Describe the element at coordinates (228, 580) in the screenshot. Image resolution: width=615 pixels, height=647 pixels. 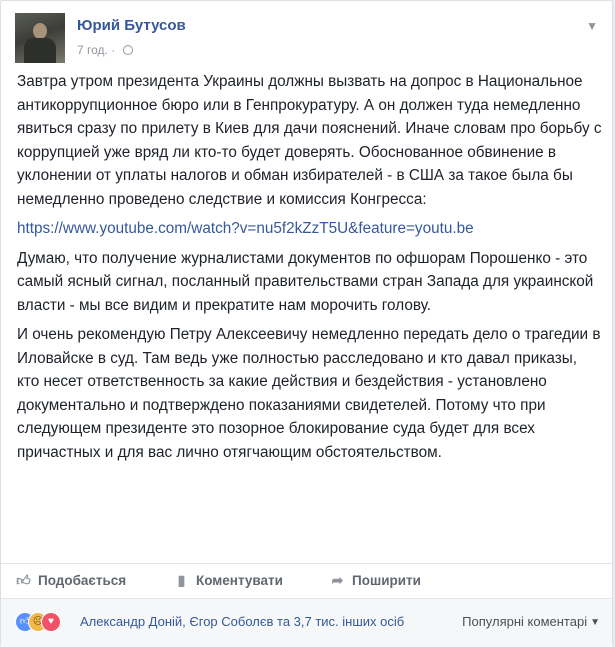
I see `comment-button: ▮ Коментувати` at that location.